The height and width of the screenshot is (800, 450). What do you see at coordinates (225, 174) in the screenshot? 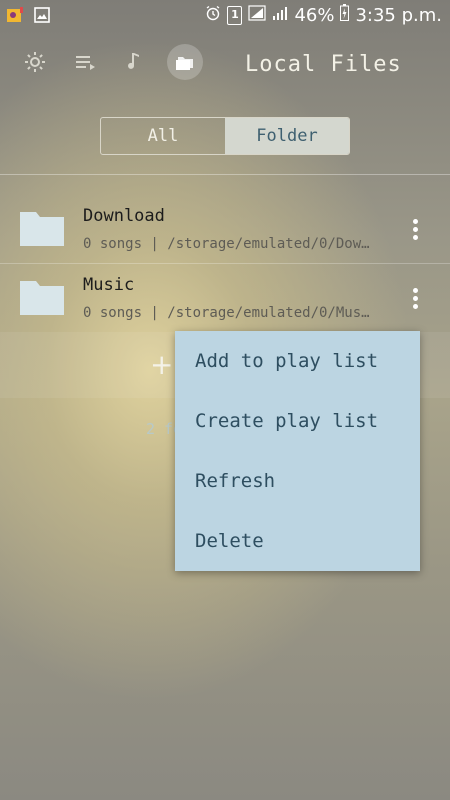
I see `section-divider` at bounding box center [225, 174].